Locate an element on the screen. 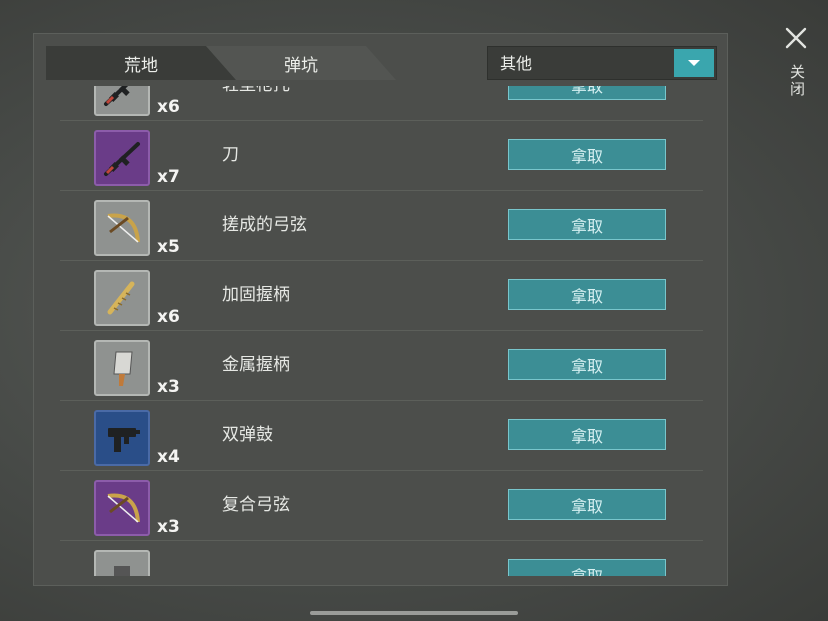 This screenshot has width=828, height=621. item-name: 加固握柄 is located at coordinates (256, 295).